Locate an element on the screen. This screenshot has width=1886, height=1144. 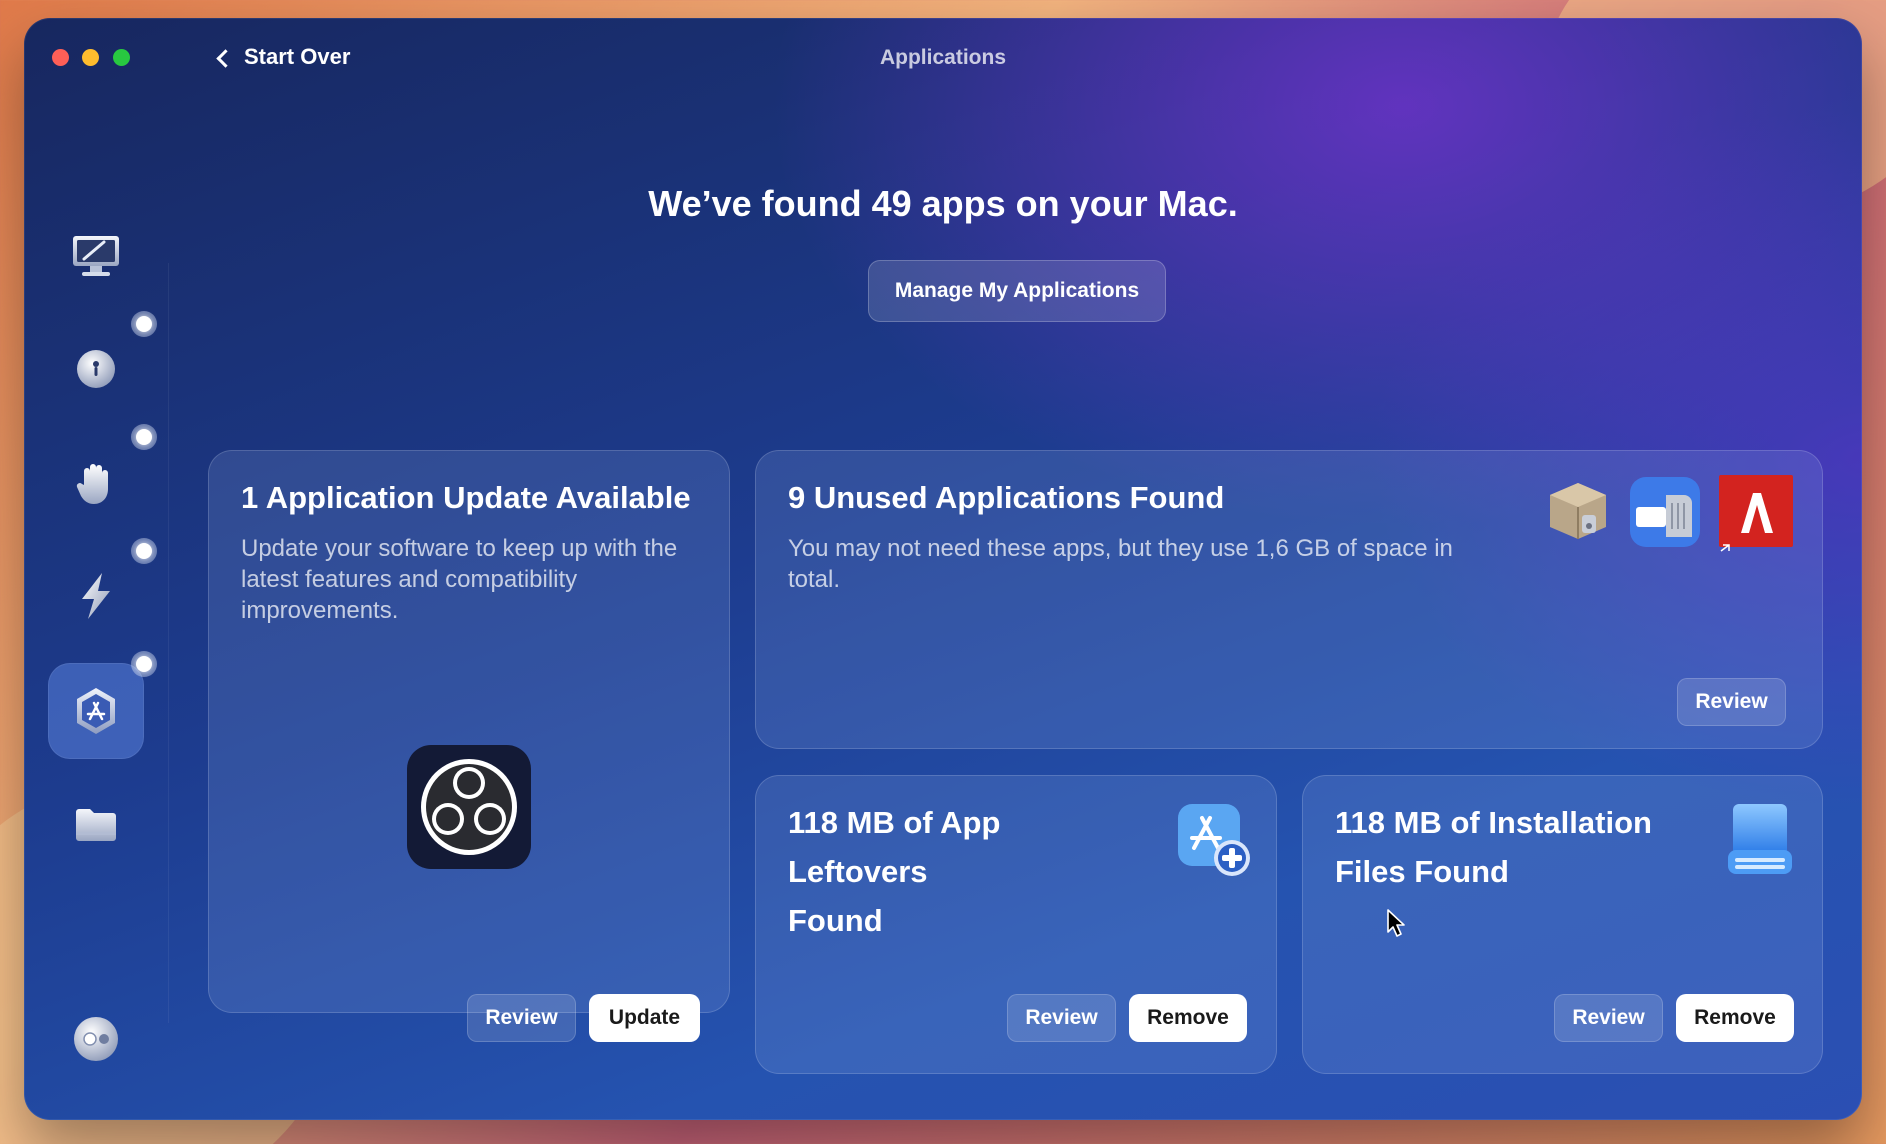
update-button: Update is located at coordinates (644, 1018).